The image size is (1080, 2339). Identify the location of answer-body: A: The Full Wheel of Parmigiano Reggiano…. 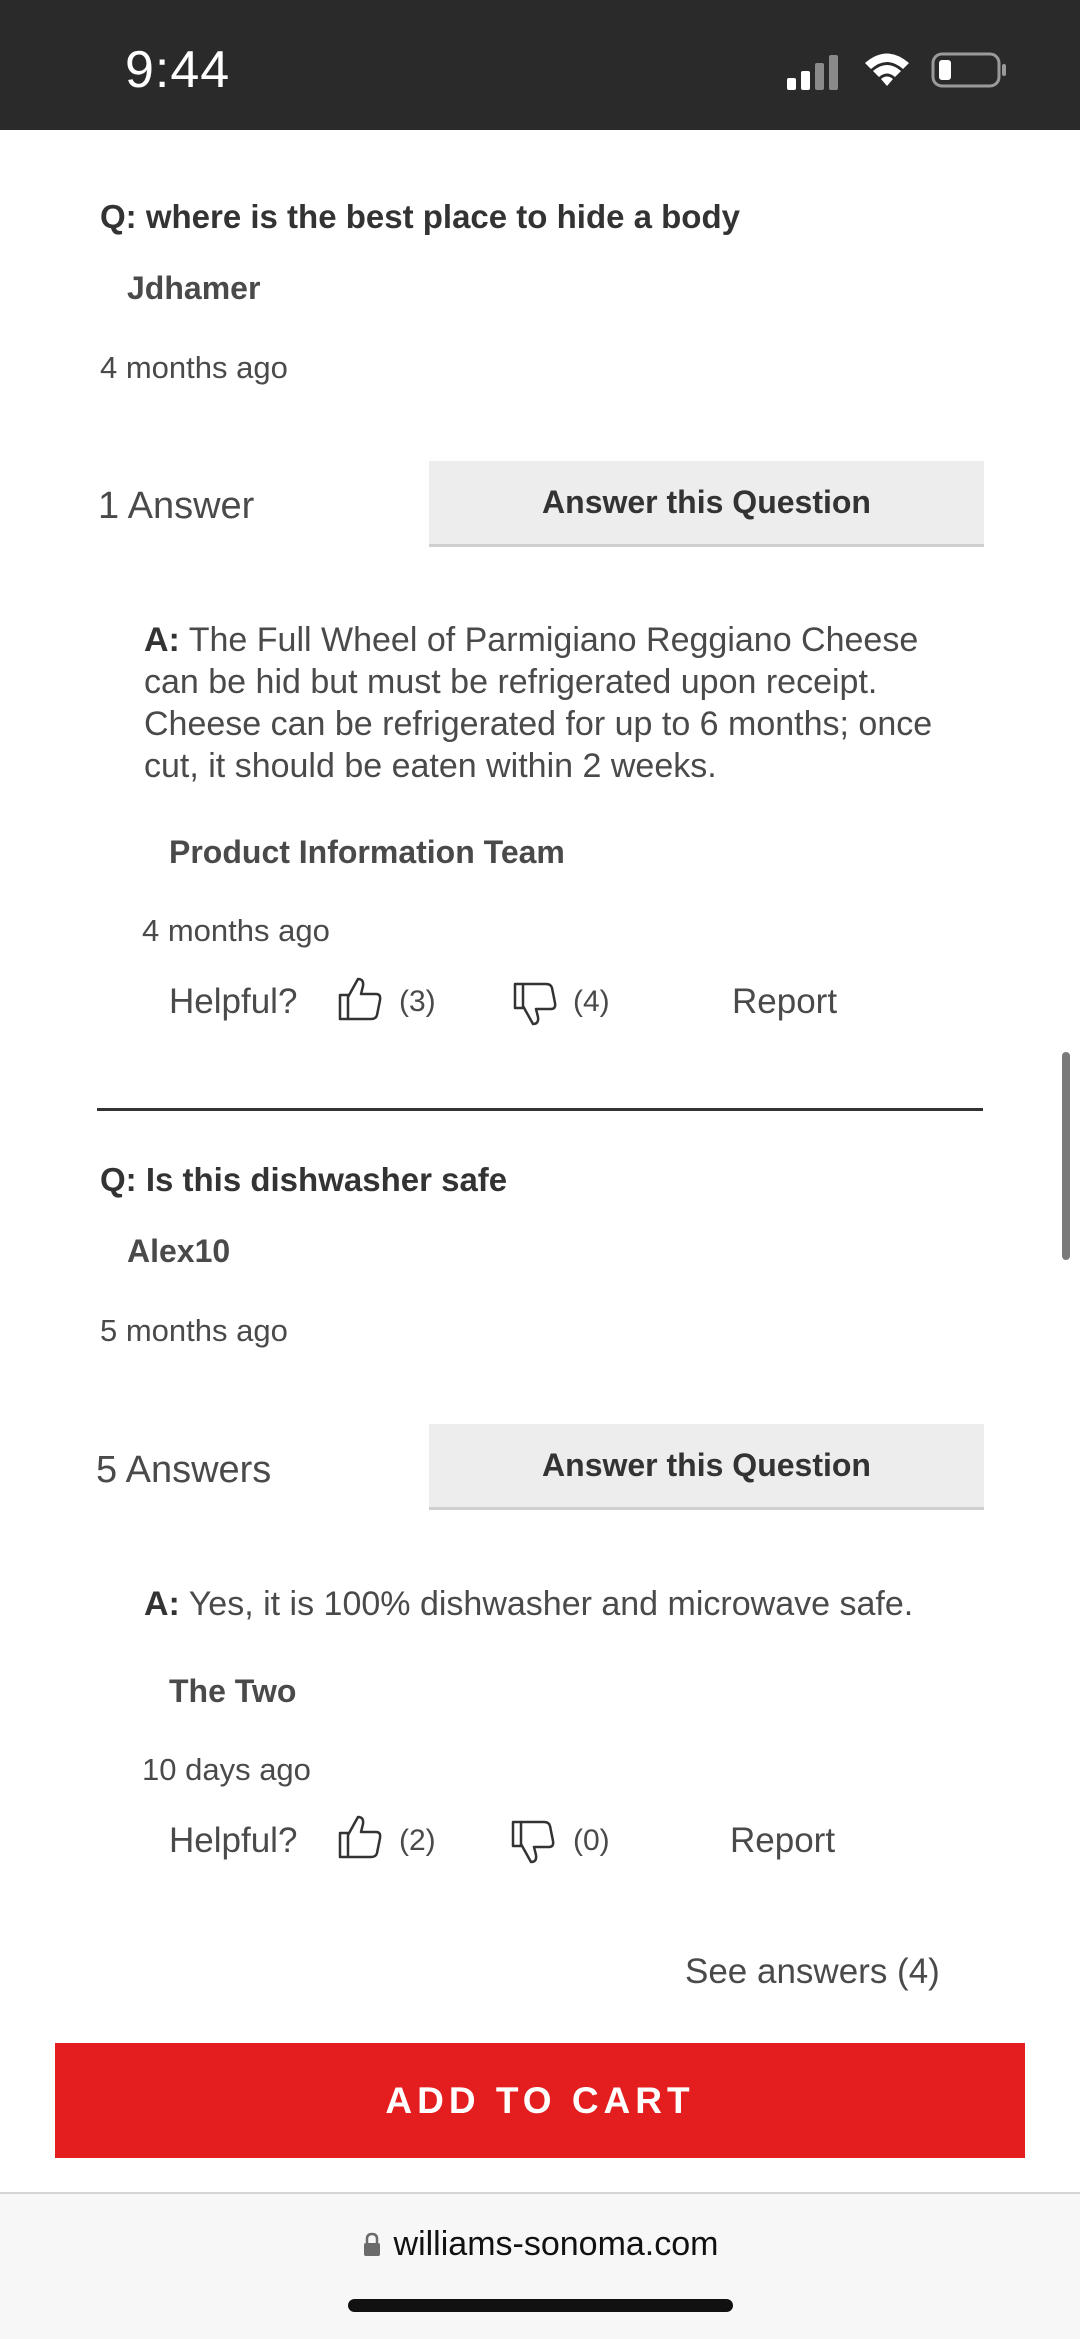
(554, 703).